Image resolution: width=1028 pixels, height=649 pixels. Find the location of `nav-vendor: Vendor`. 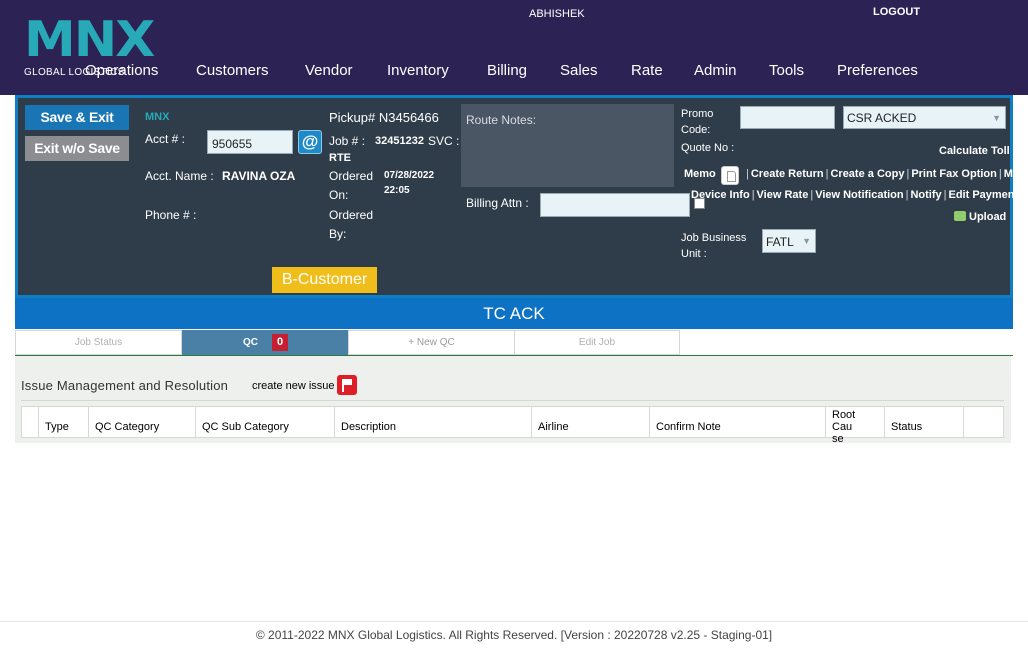

nav-vendor: Vendor is located at coordinates (329, 70).